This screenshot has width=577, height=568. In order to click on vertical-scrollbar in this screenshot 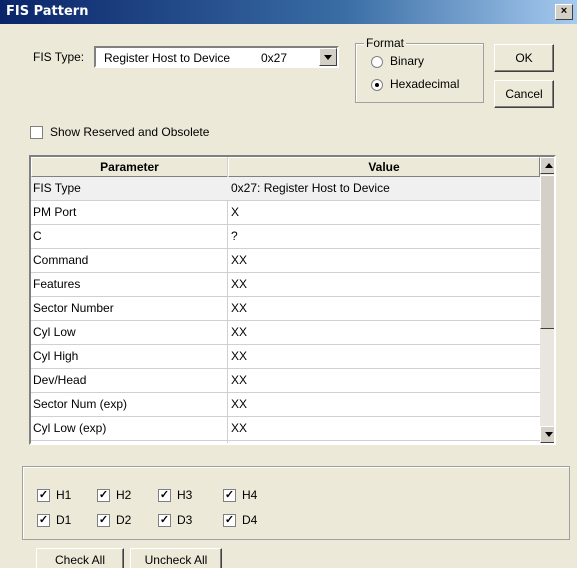, I will do `click(547, 300)`.